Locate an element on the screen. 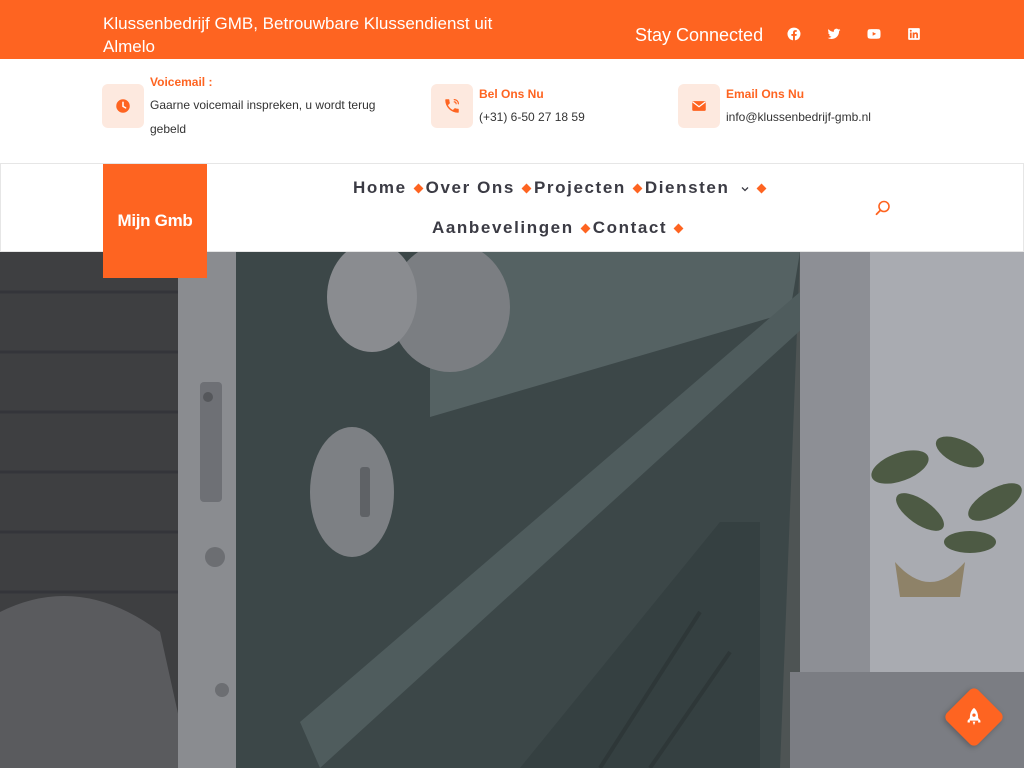 The height and width of the screenshot is (768, 1024). email-address: info@klussenbedrijf-gmb.nl is located at coordinates (798, 117).